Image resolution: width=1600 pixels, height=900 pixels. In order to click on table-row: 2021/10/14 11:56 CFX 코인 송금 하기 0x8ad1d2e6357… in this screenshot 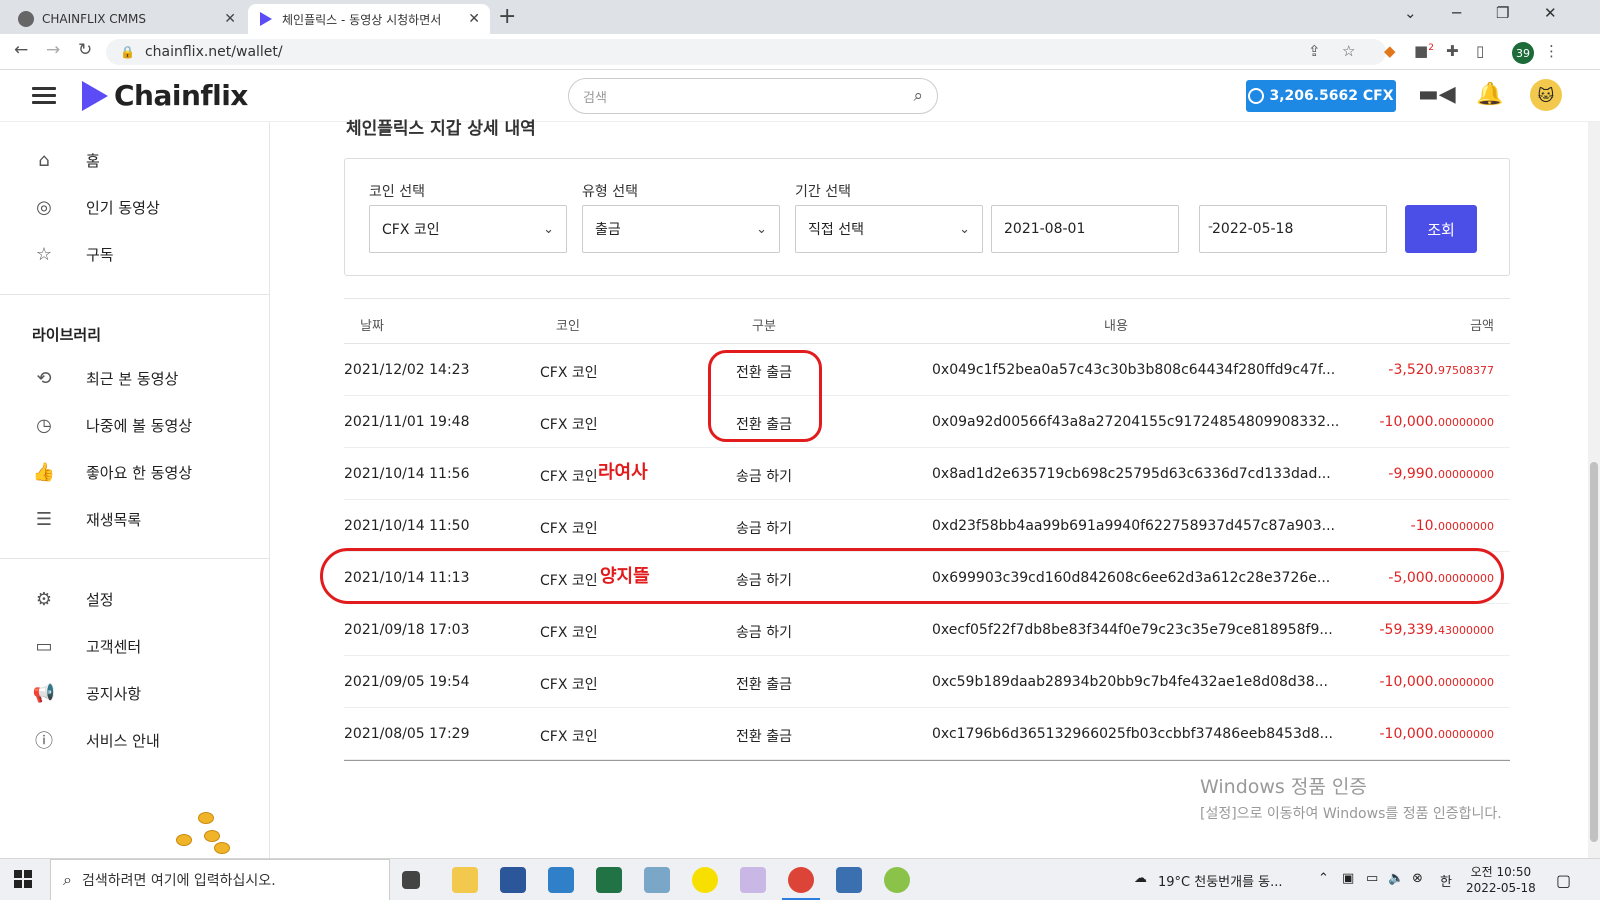, I will do `click(927, 474)`.